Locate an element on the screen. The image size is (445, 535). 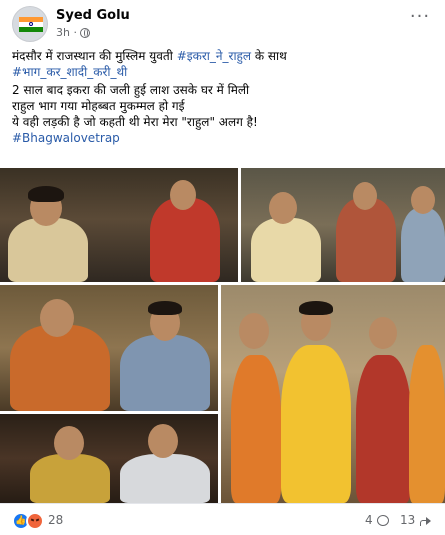
photo-5-youth-figure is located at coordinates (165, 478).